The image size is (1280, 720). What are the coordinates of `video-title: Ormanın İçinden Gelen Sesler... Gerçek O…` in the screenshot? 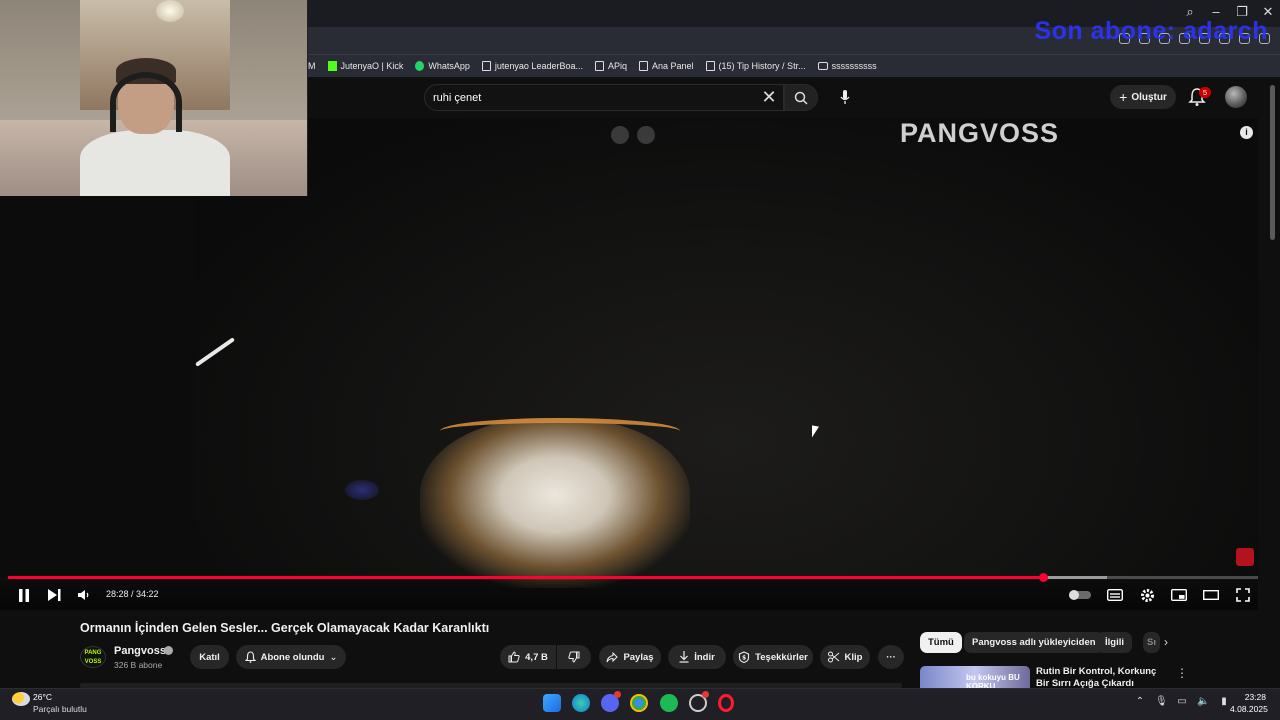 It's located at (285, 628).